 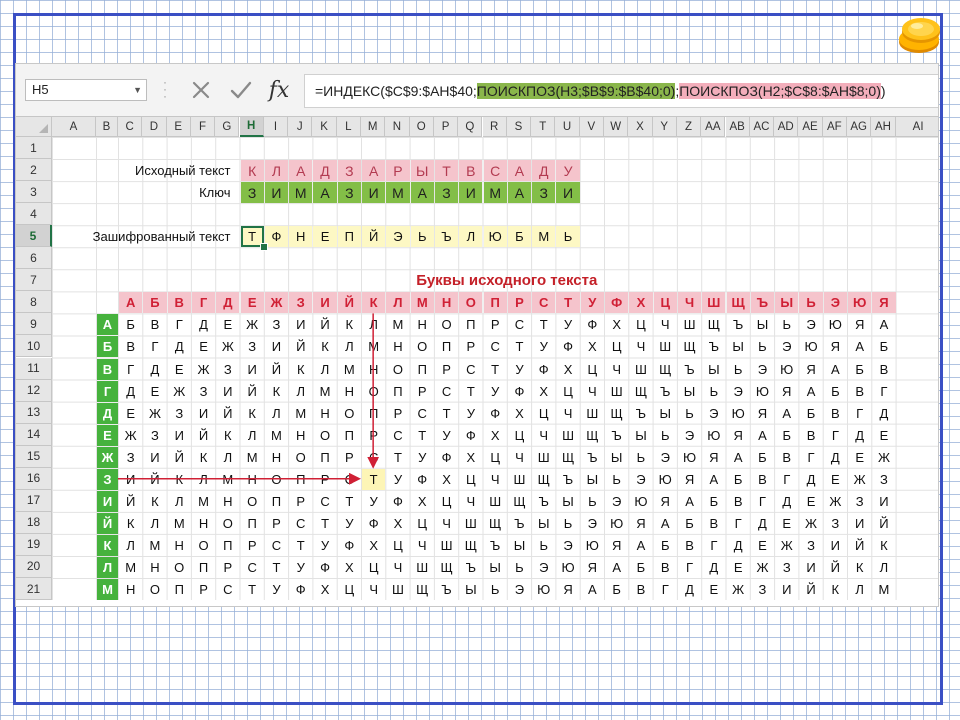 What do you see at coordinates (34, 544) in the screenshot?
I see `row-header-19: 19` at bounding box center [34, 544].